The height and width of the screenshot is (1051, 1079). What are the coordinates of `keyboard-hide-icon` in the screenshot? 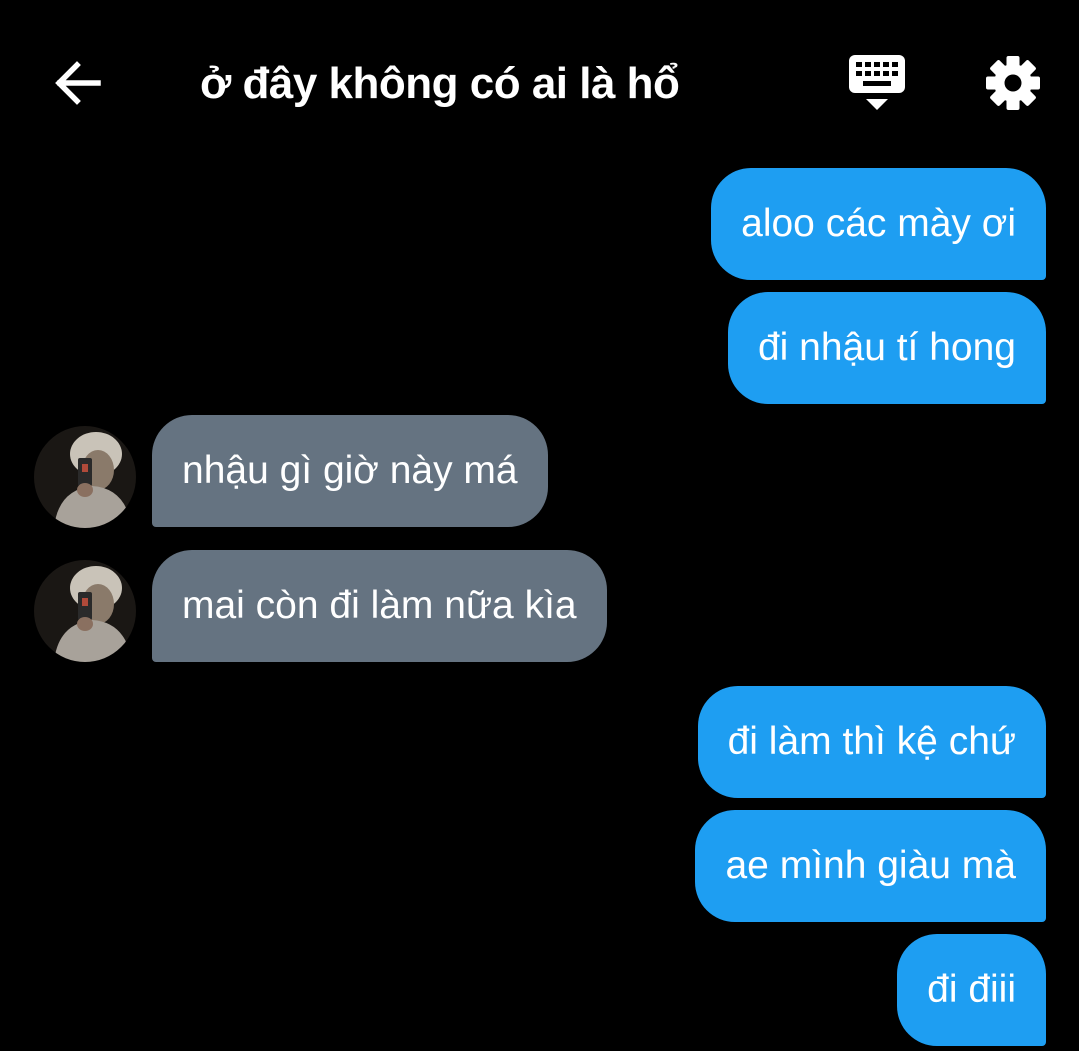 It's located at (877, 82).